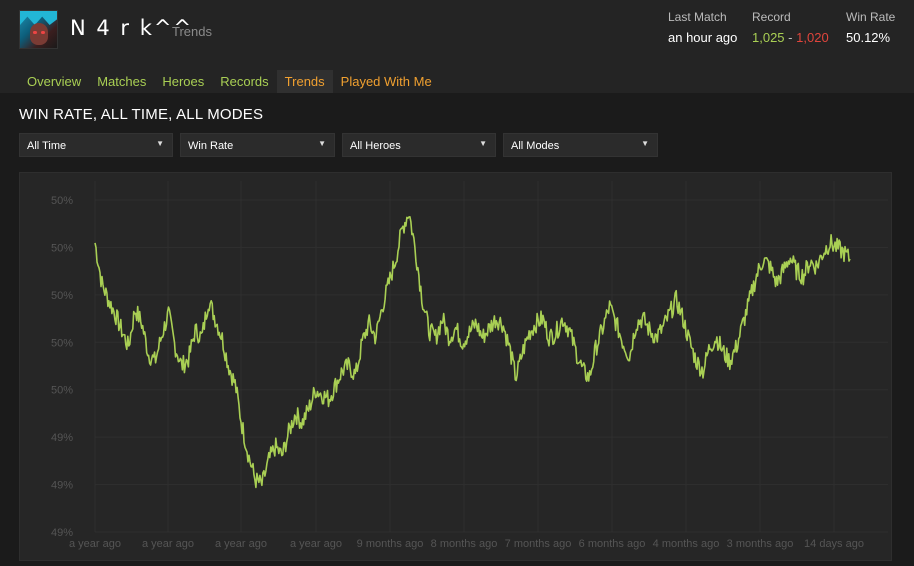  What do you see at coordinates (121, 81) in the screenshot?
I see `tab-matches: Matches` at bounding box center [121, 81].